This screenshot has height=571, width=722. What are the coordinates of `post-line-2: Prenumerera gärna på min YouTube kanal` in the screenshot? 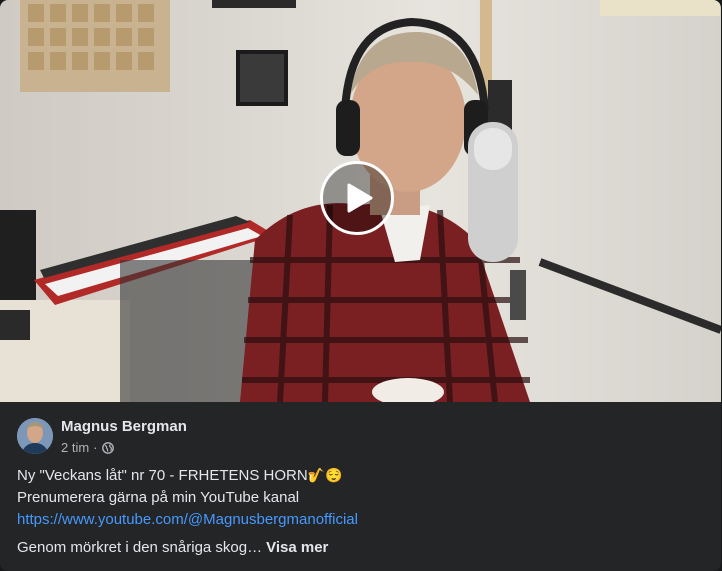 It's located at (158, 497).